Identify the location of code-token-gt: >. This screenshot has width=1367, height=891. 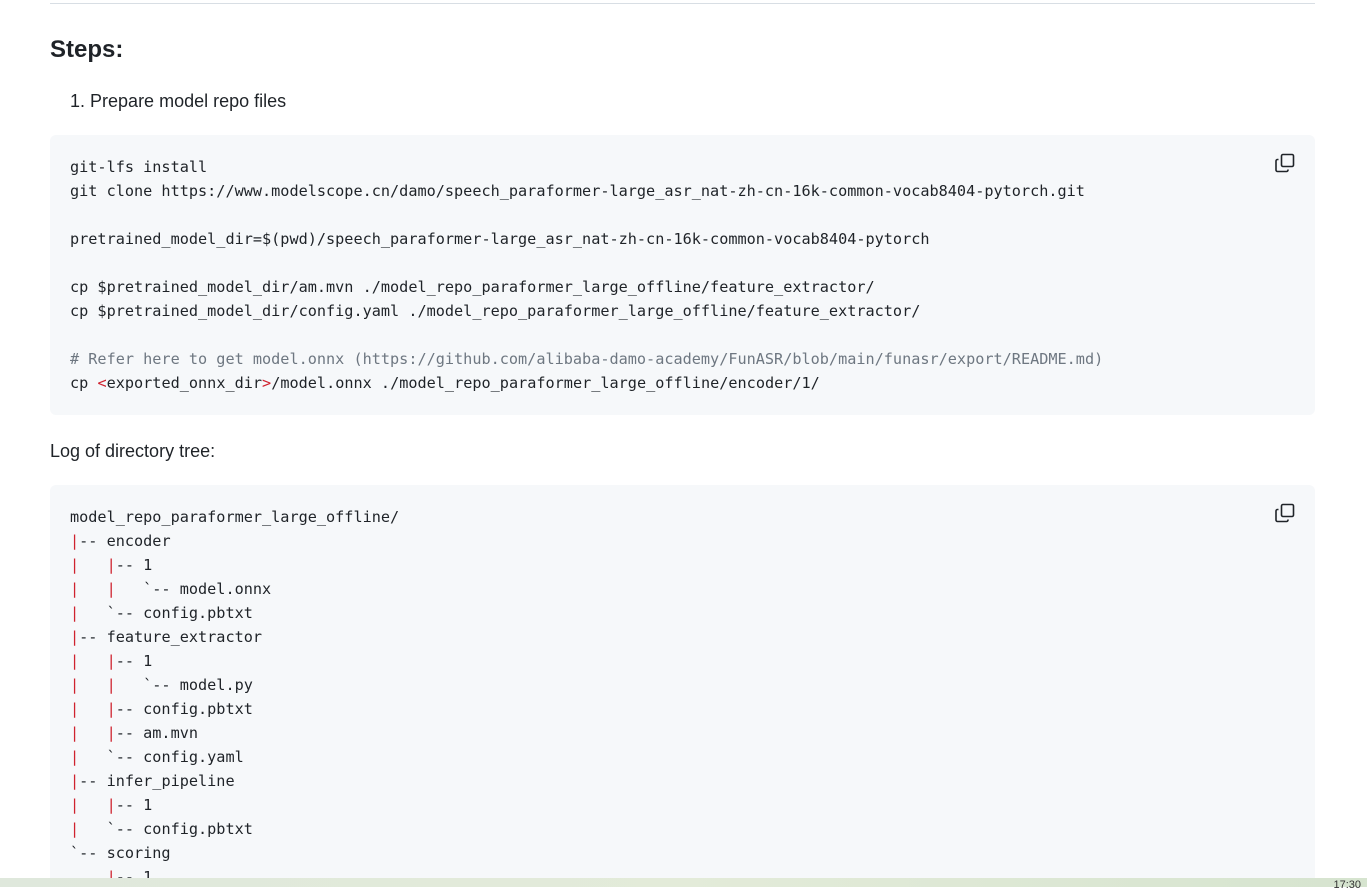
(267, 383).